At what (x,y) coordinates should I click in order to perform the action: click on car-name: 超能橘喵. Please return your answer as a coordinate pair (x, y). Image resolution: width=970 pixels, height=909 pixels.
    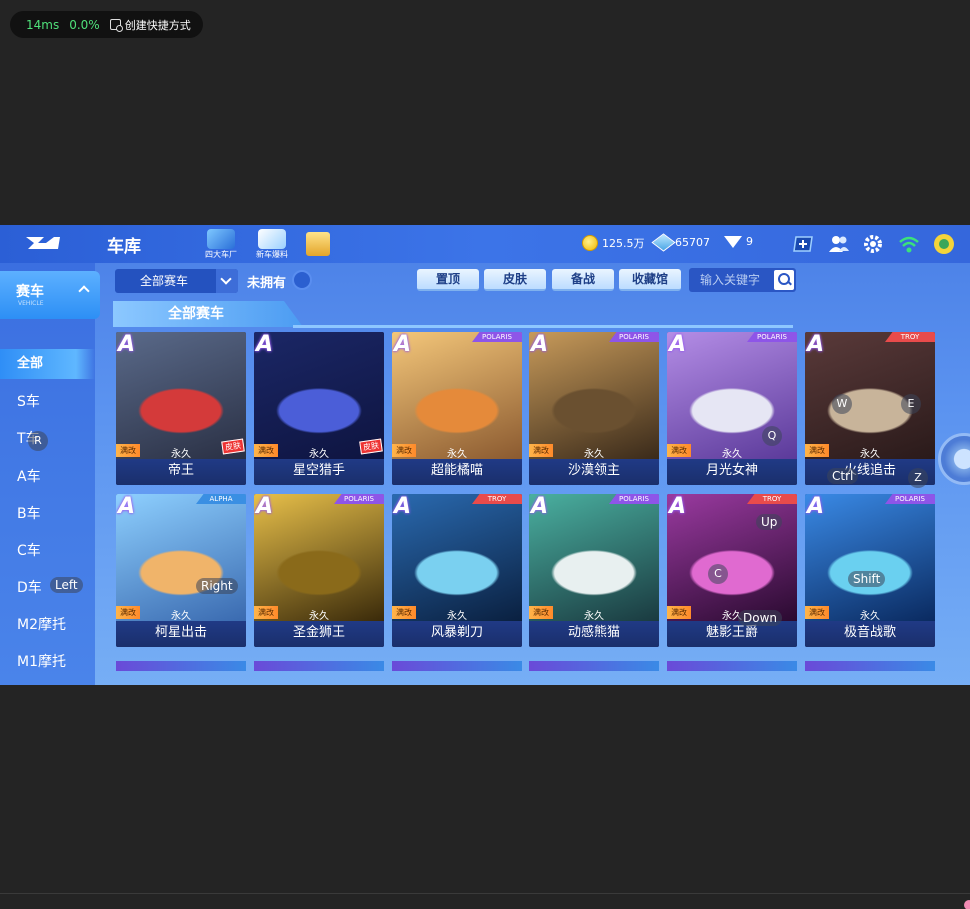
    Looking at the image, I should click on (457, 472).